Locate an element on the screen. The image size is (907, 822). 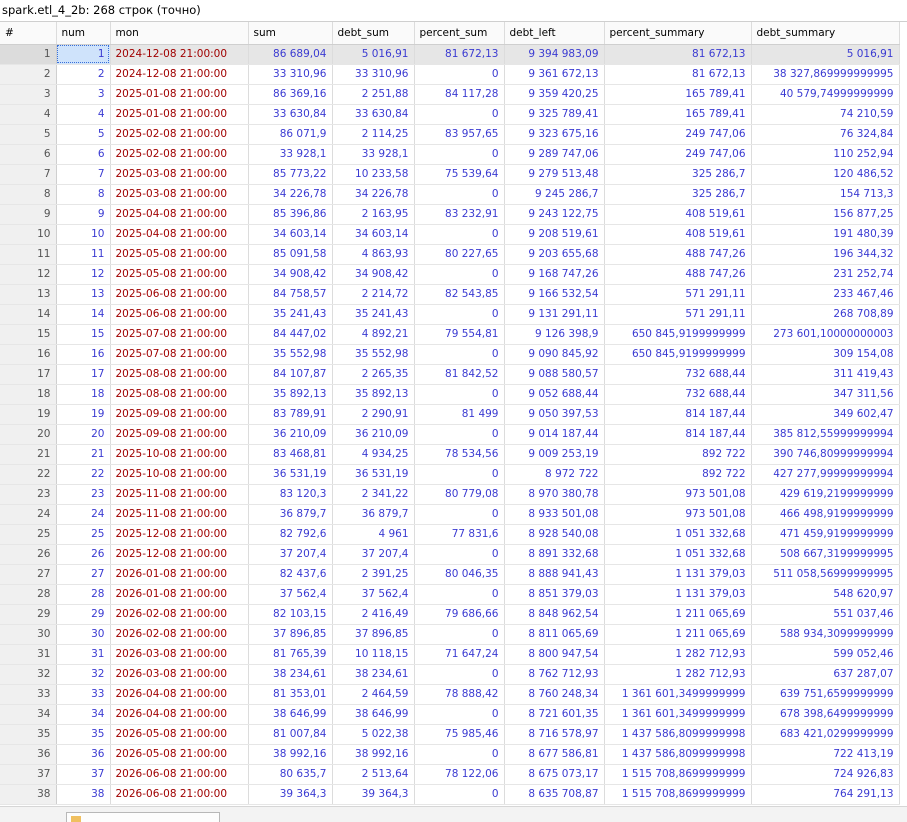
cell-debt-summary: 38 327,869999999995 is located at coordinates (825, 74).